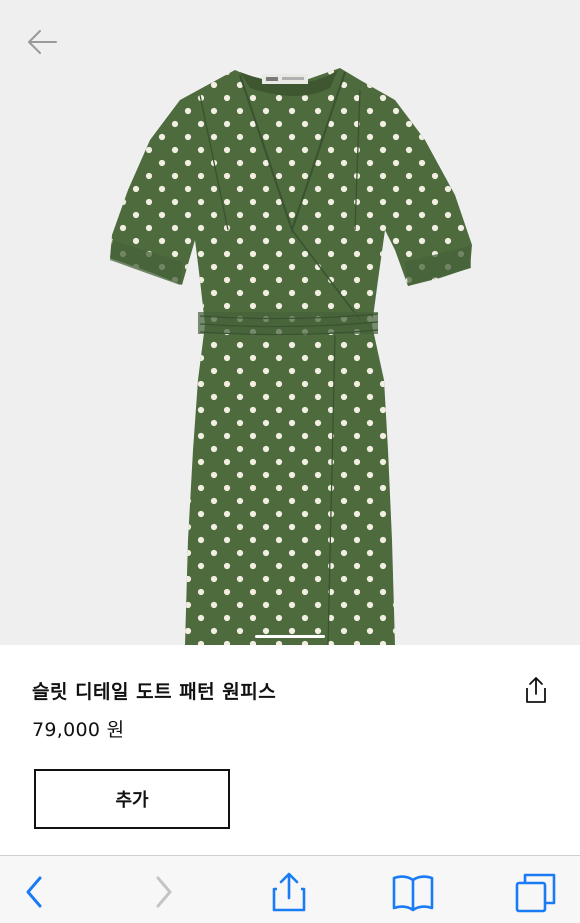  I want to click on tabs-icon, so click(536, 892).